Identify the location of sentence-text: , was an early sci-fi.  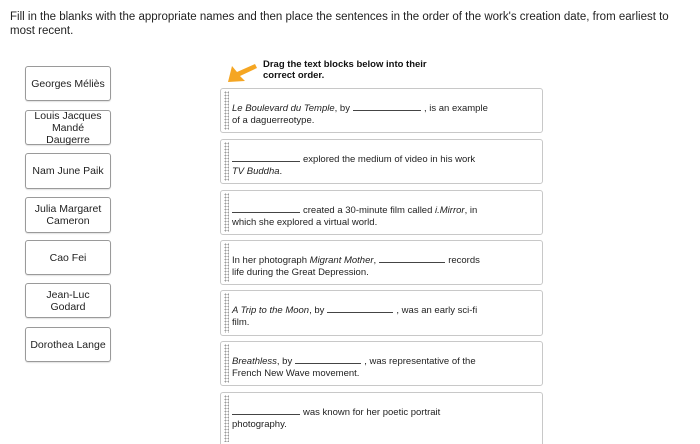
(437, 310).